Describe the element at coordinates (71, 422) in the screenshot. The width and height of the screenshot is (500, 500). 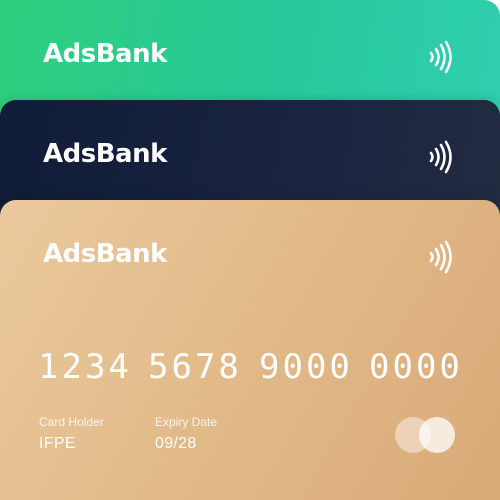
I see `card-holder-label: Card Holder` at that location.